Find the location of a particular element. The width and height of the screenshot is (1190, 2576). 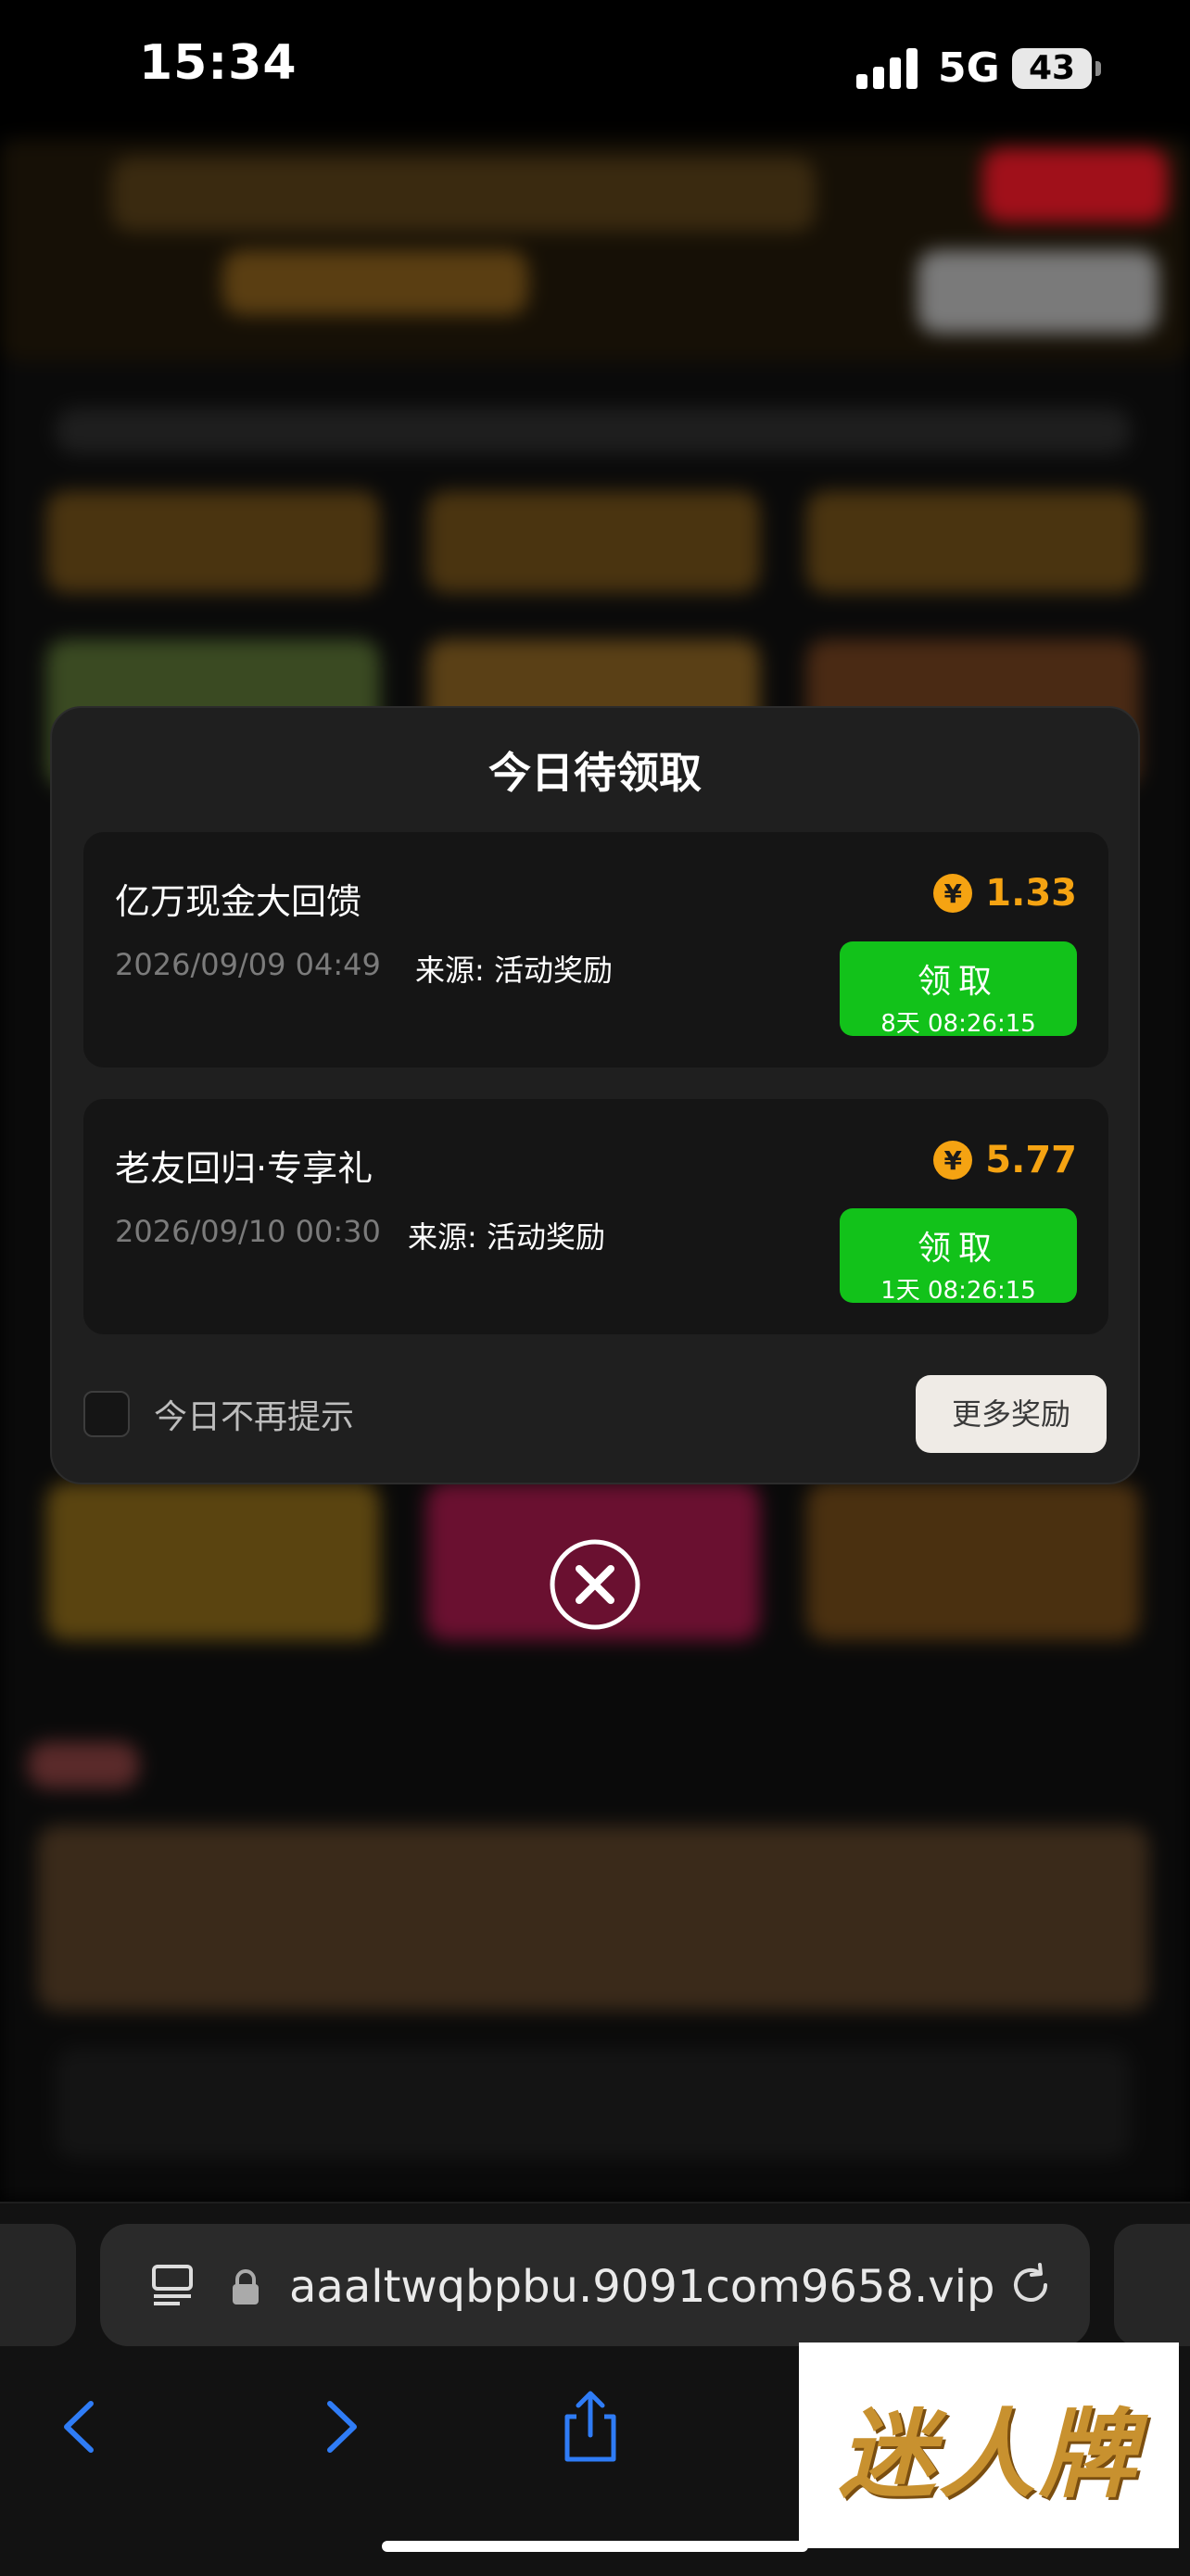

signal-icon is located at coordinates (887, 68).